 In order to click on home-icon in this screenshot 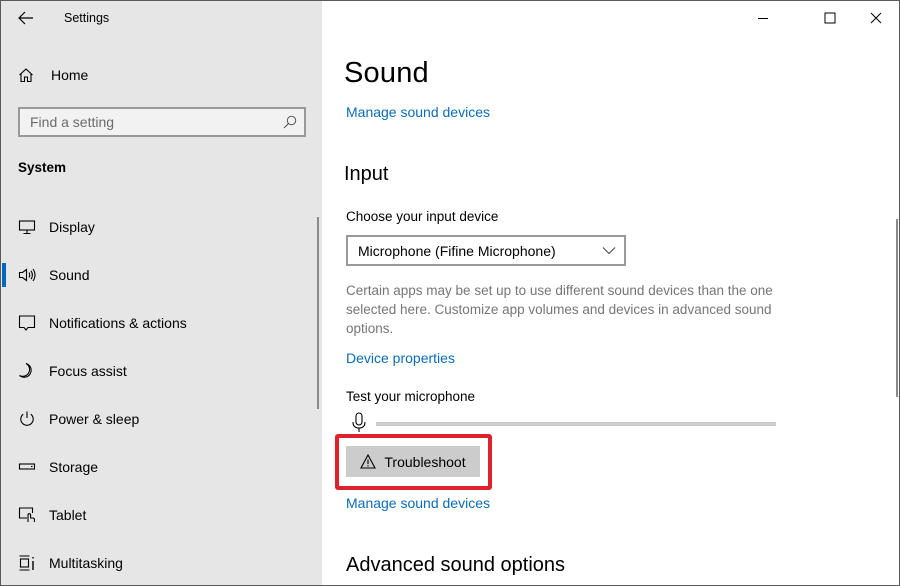, I will do `click(26, 75)`.